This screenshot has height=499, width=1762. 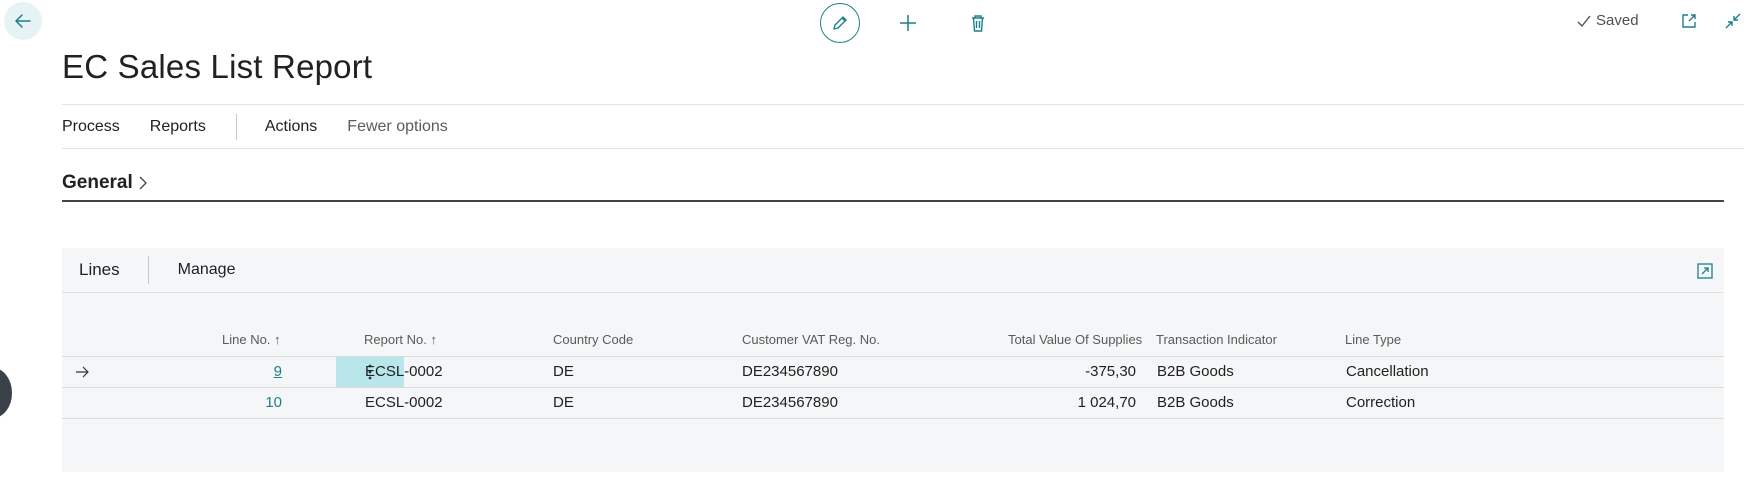 I want to click on column-header-line-no: Line No. ↑, so click(x=251, y=339).